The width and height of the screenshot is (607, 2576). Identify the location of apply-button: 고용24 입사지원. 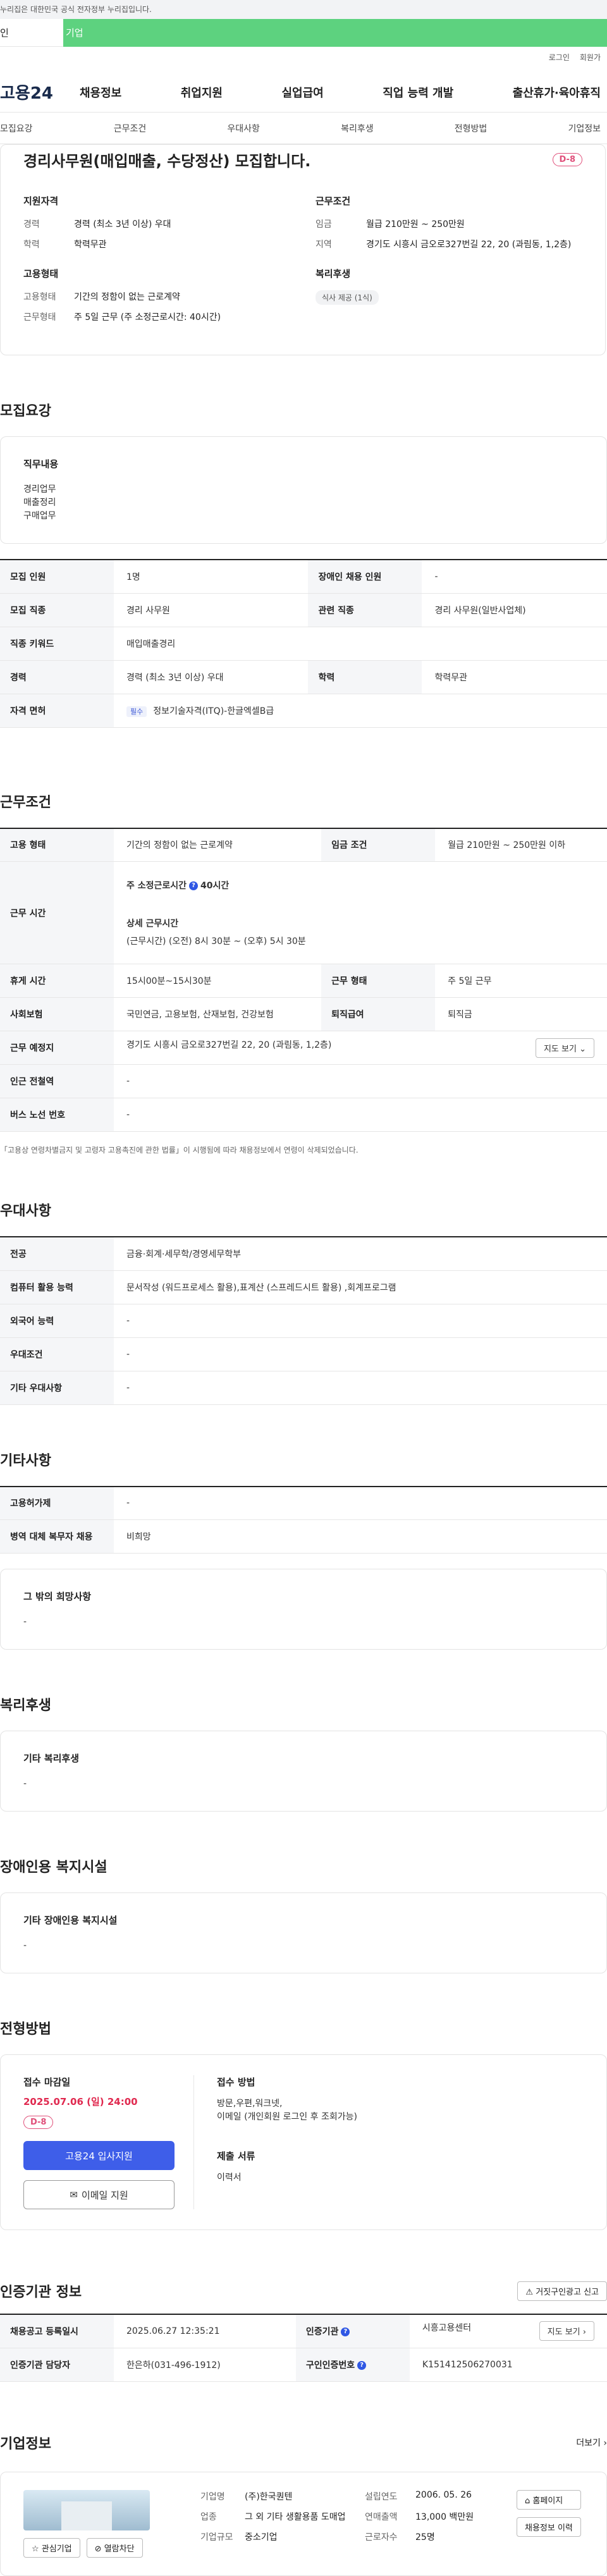
(99, 2155).